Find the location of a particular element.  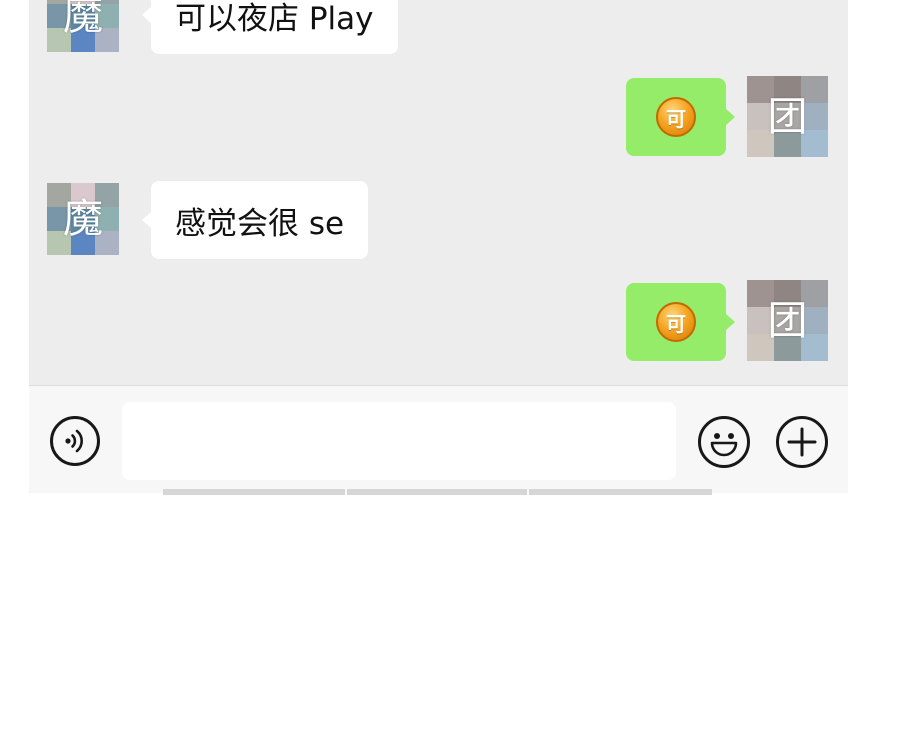

message-text: 可以夜店 Play is located at coordinates (274, 18).